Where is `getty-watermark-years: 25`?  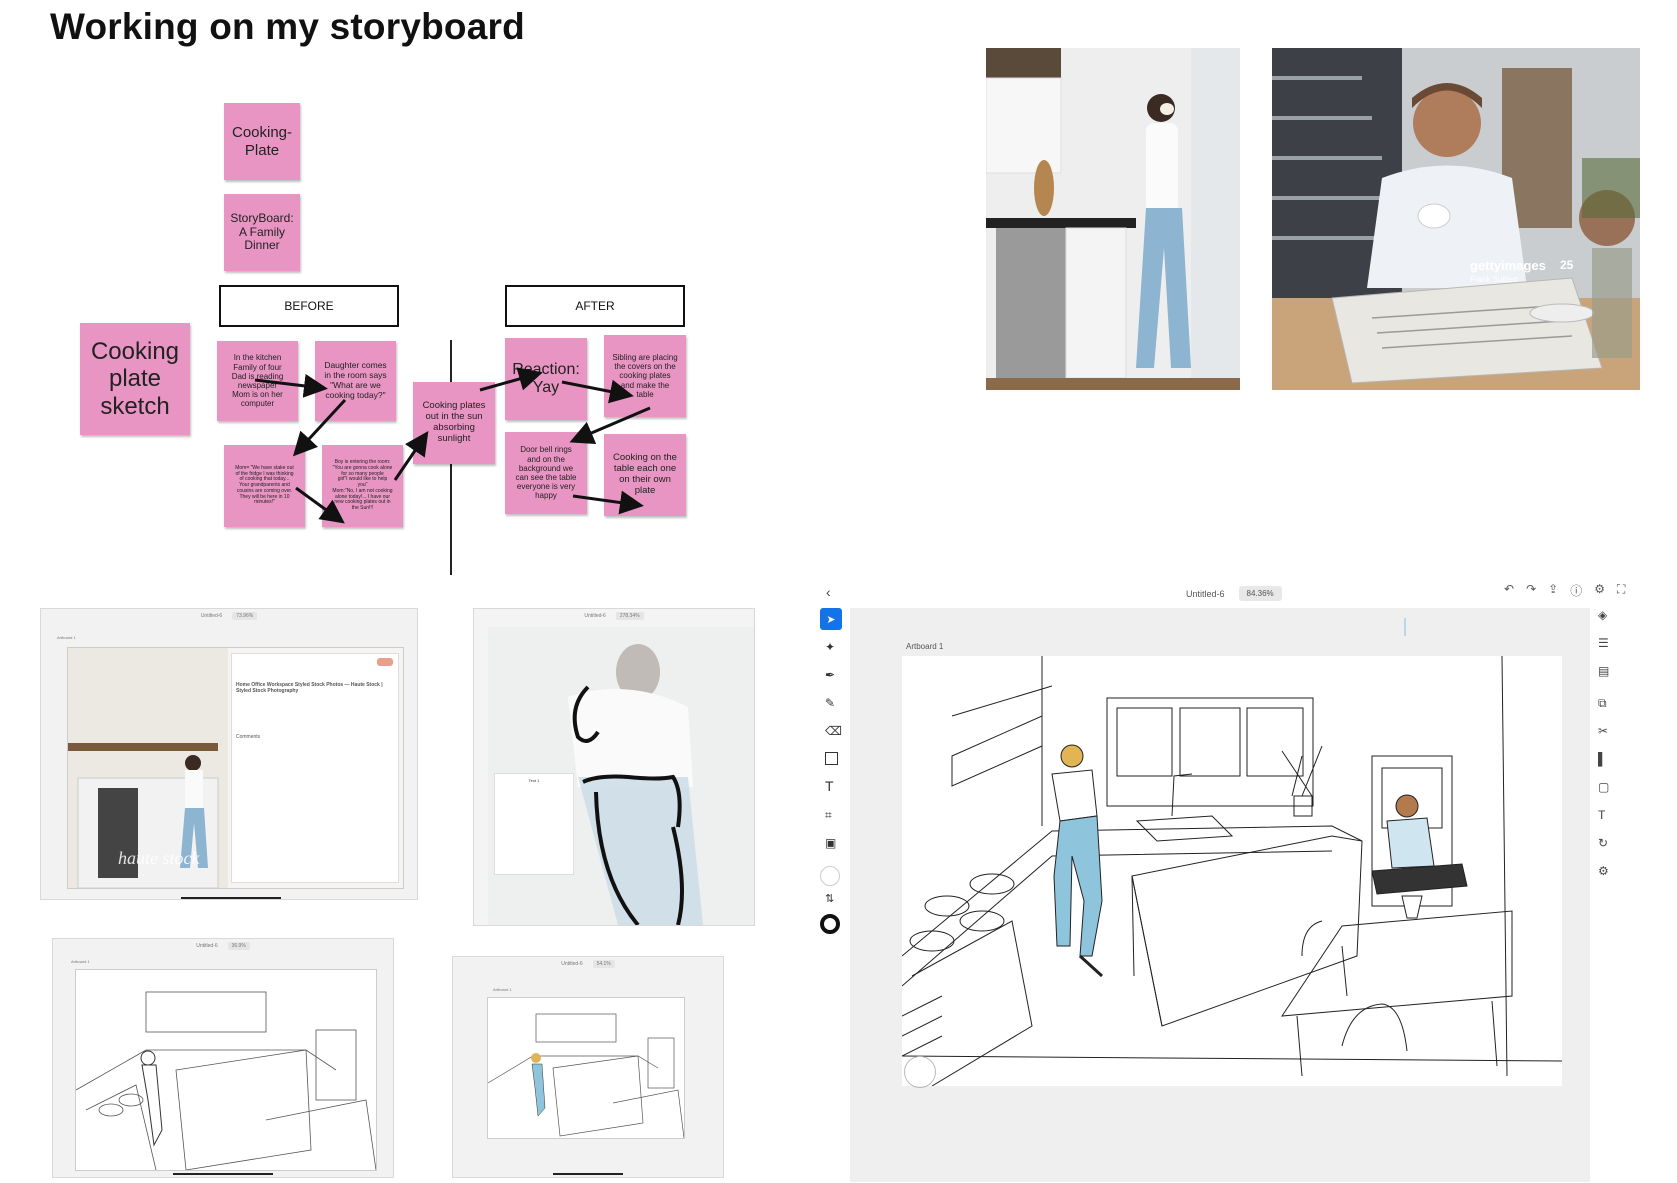
getty-watermark-years: 25 is located at coordinates (1567, 265).